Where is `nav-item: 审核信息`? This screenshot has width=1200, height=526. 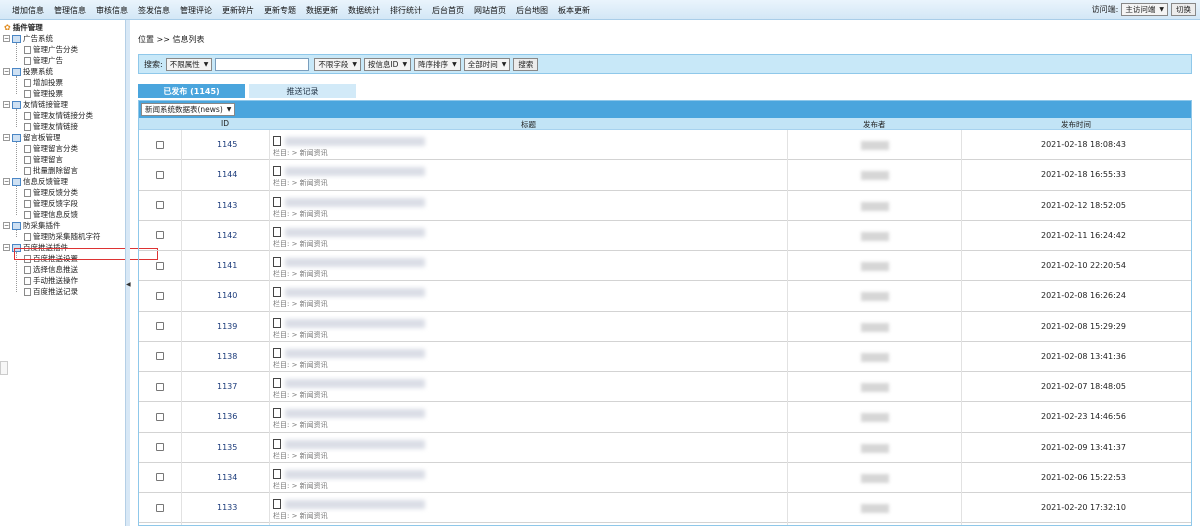
nav-item: 审核信息 is located at coordinates (112, 10).